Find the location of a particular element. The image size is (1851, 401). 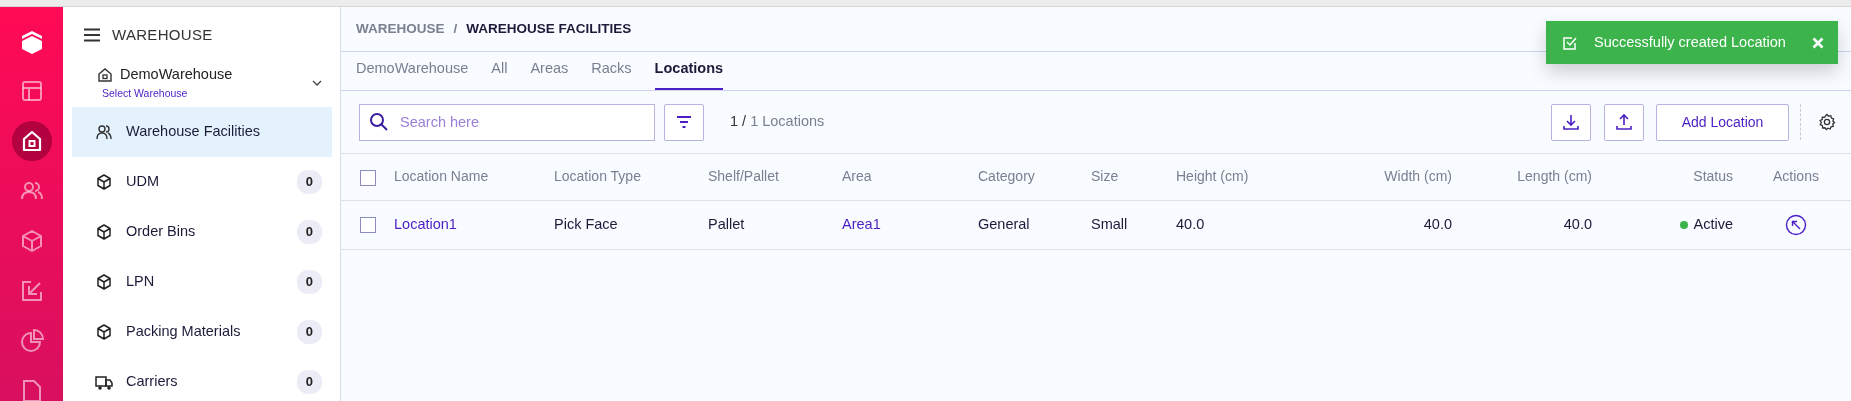

toast-message: Successfully created Location is located at coordinates (1690, 42).